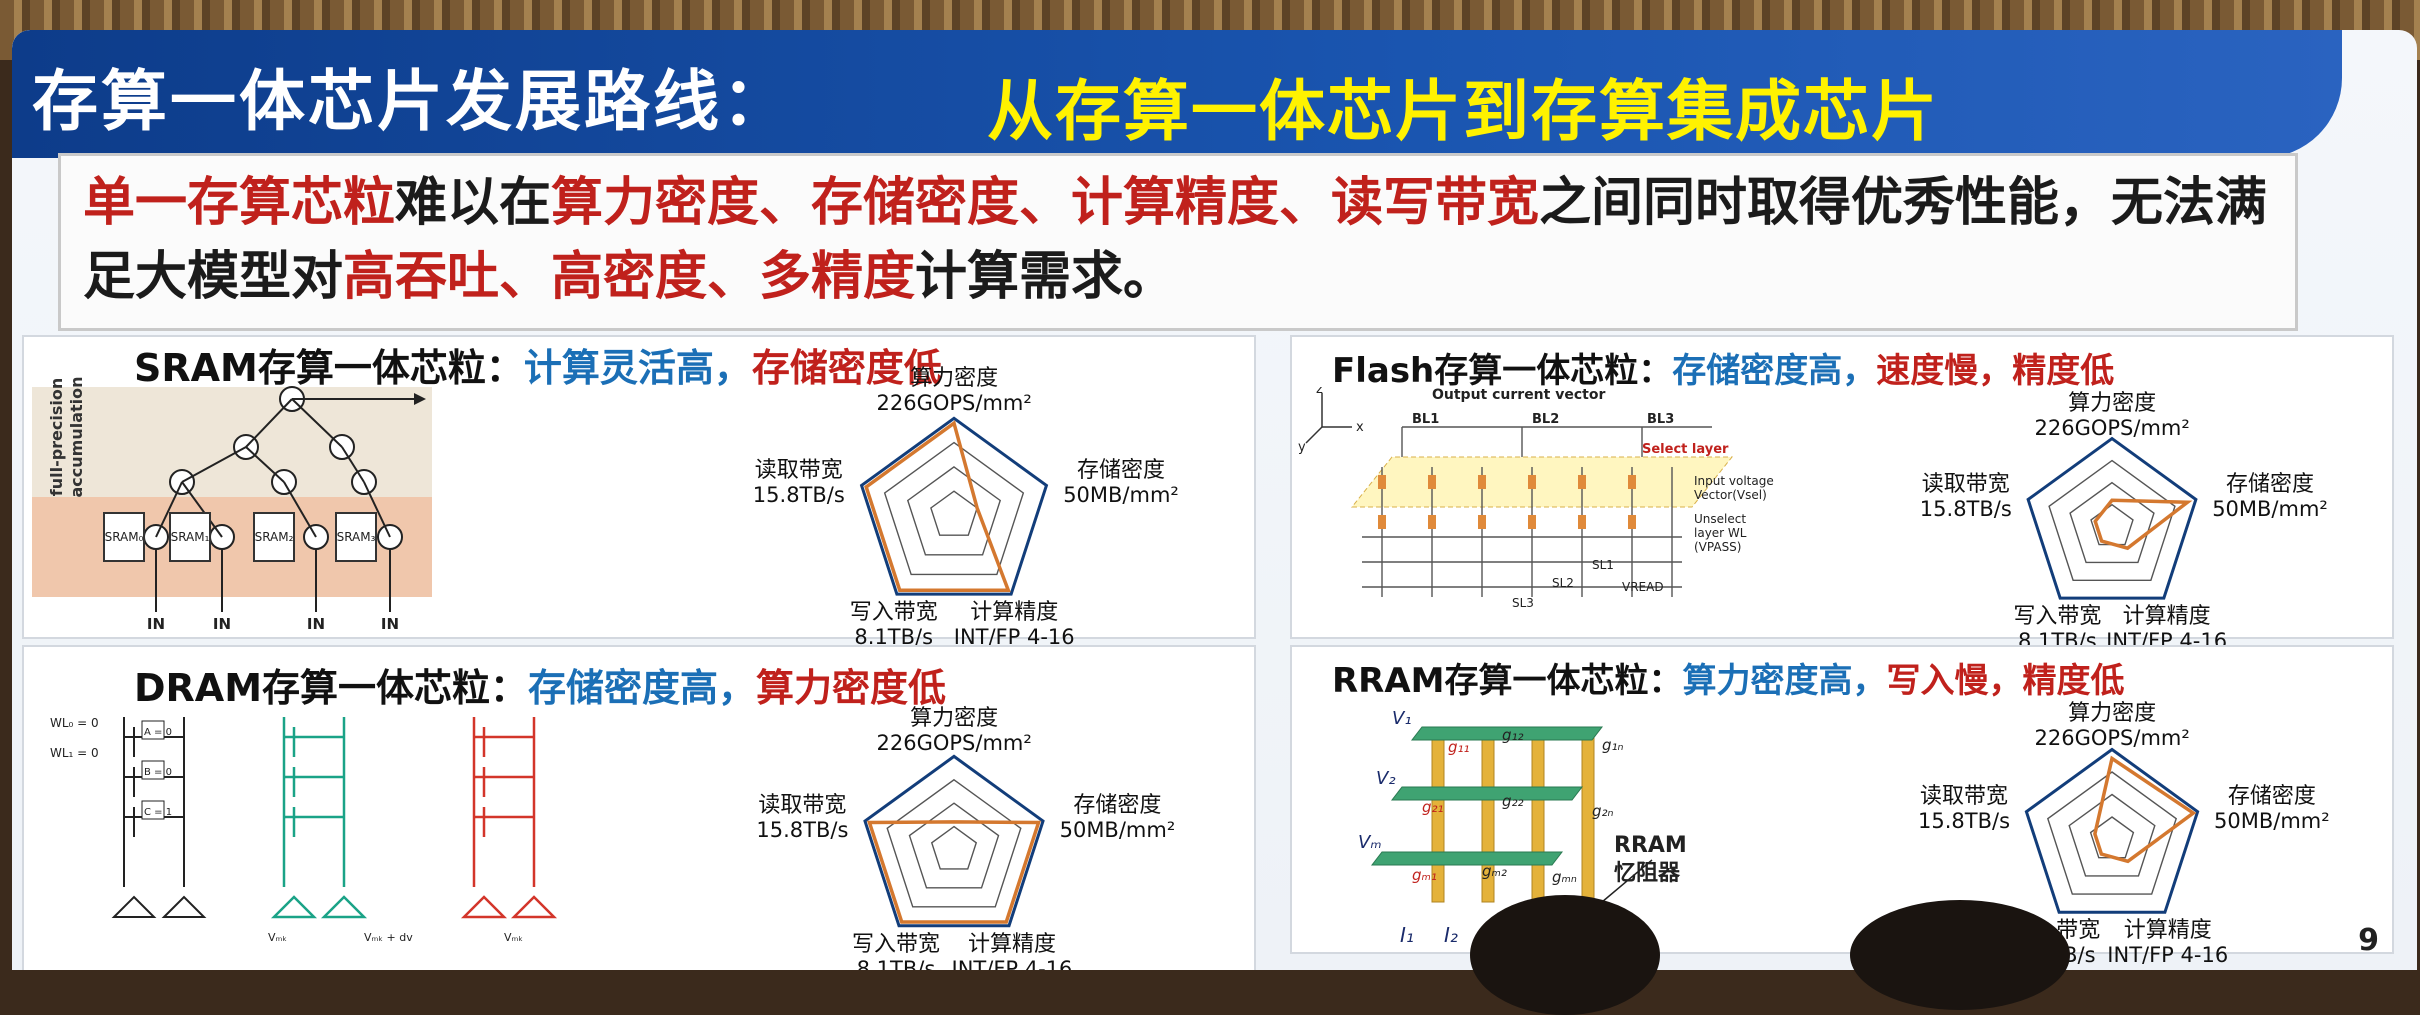 The image size is (2420, 1015). What do you see at coordinates (232, 505) in the screenshot?
I see `sram-architecture-diagram: full-precision accumulation SRAM₀ SRAM₁` at bounding box center [232, 505].